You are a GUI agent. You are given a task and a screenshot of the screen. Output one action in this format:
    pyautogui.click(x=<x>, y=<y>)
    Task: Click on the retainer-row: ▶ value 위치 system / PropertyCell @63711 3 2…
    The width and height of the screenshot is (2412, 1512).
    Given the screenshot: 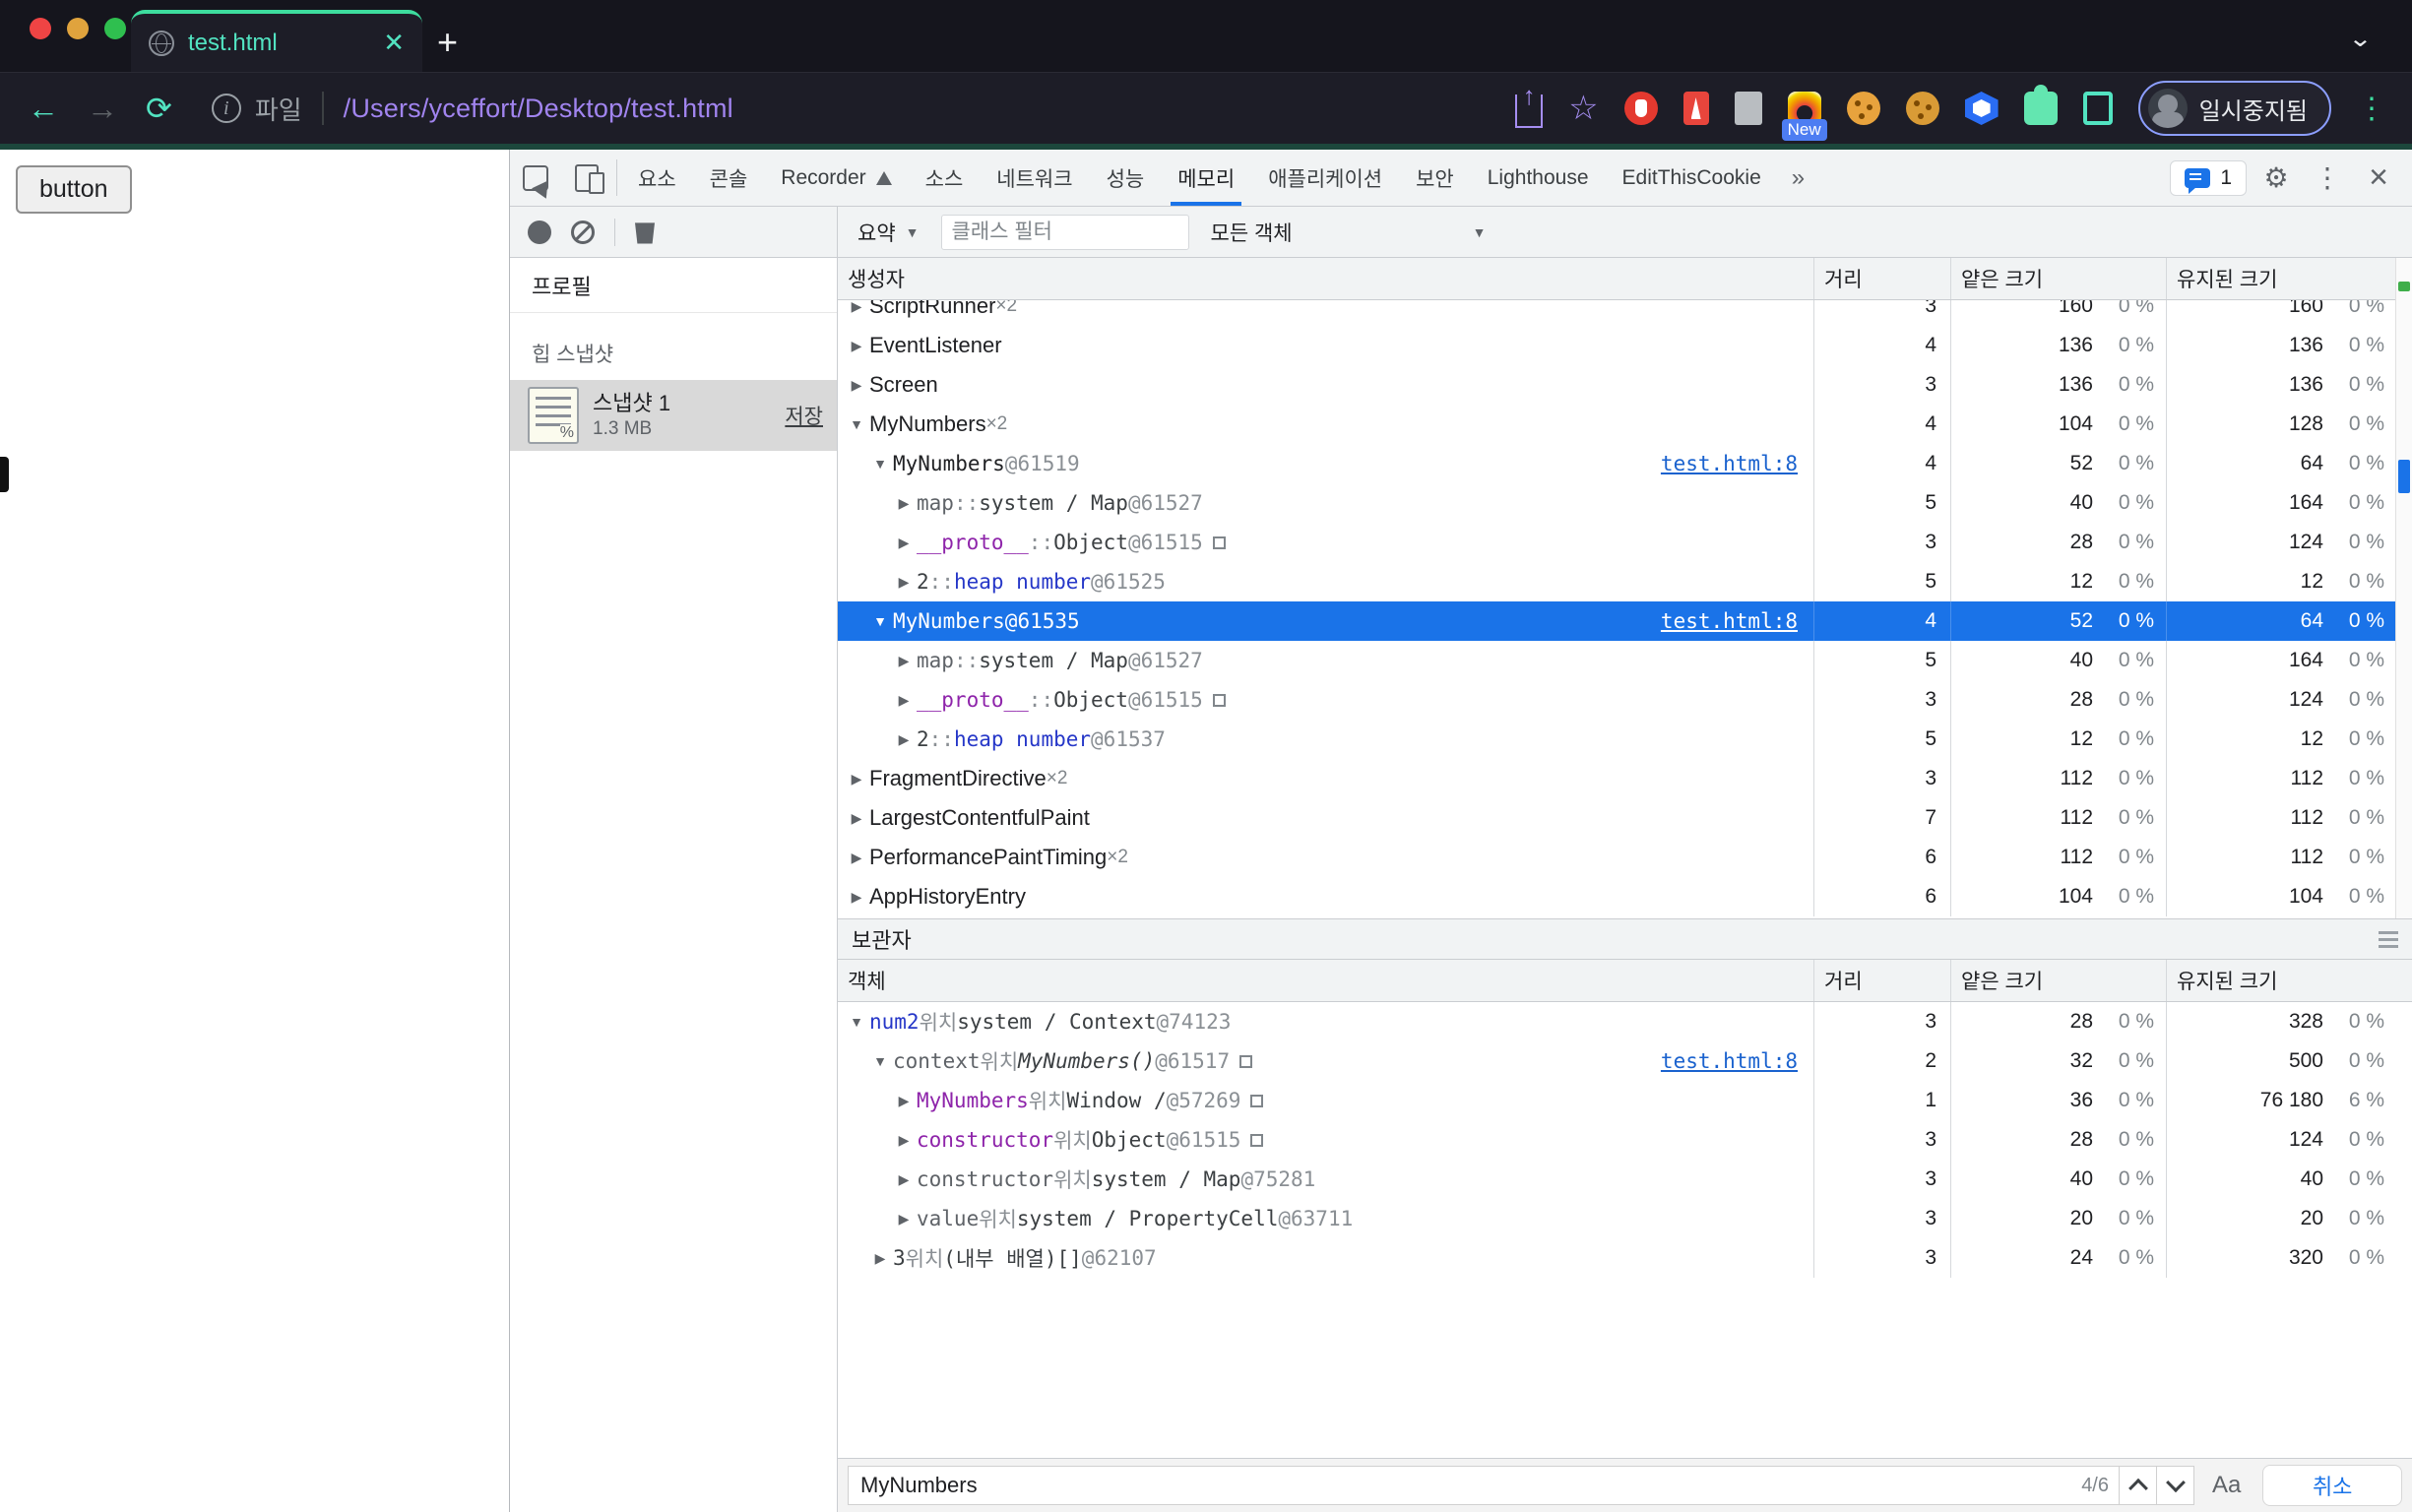 What is the action you would take?
    pyautogui.click(x=1625, y=1218)
    